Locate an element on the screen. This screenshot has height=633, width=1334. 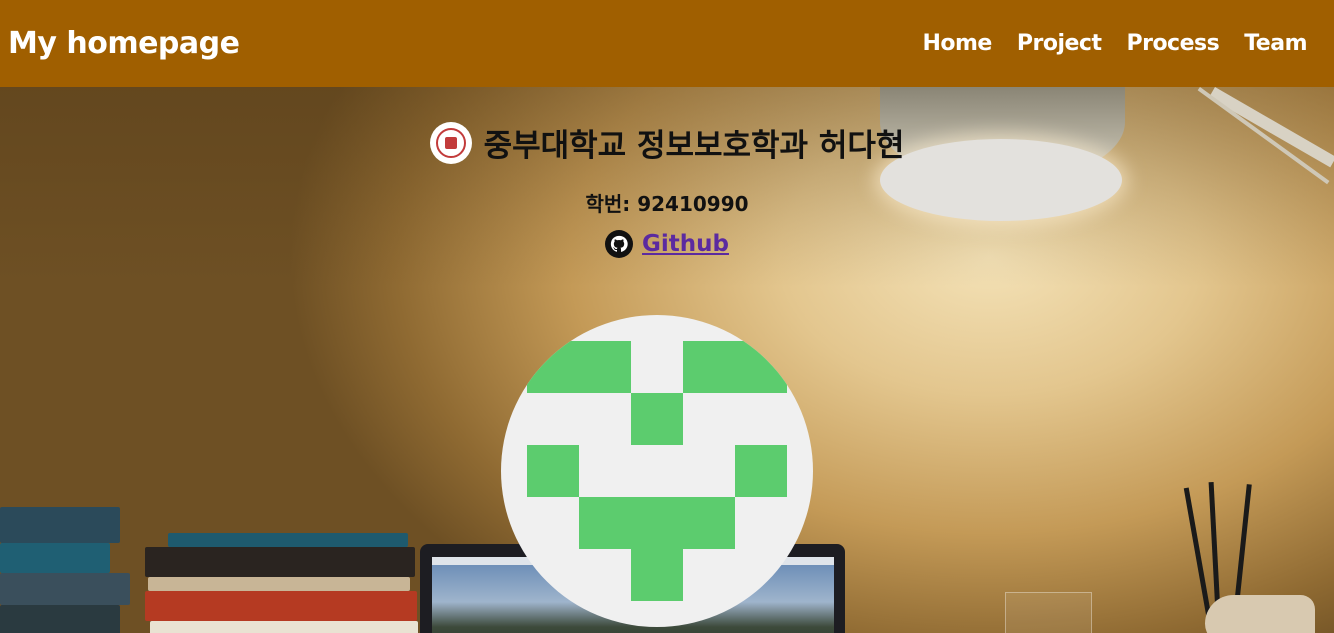
university-logo-icon is located at coordinates (450, 142).